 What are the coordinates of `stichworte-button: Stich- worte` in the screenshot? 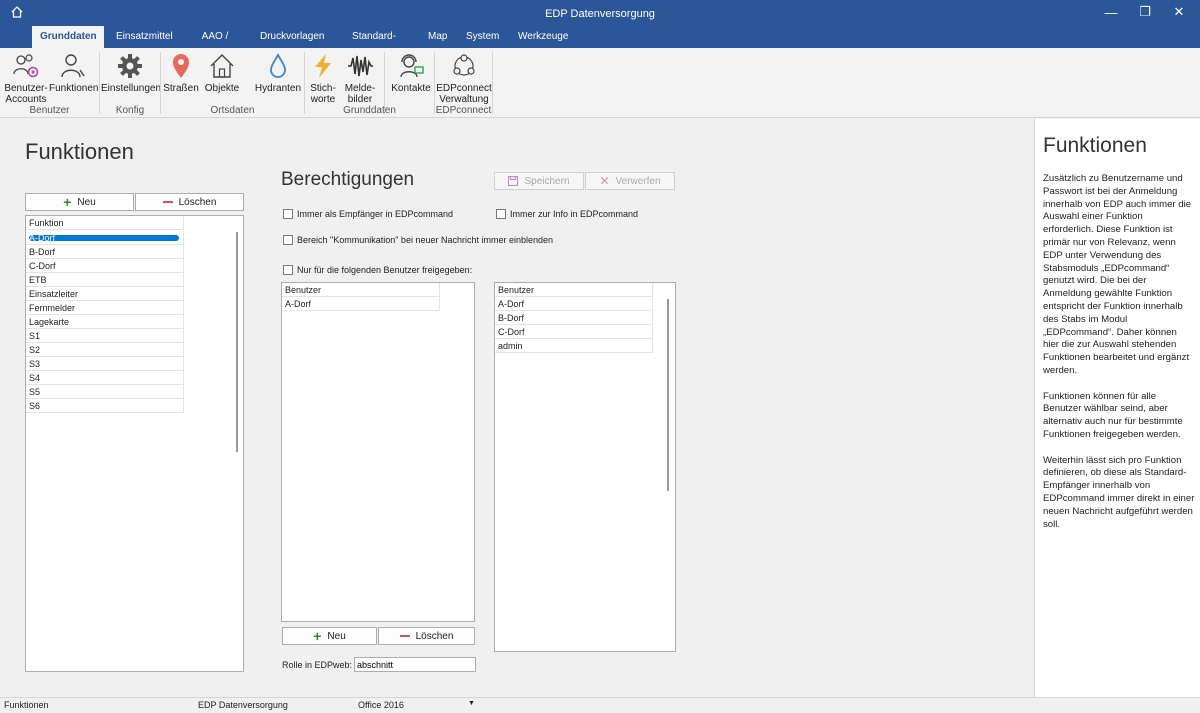 It's located at (323, 78).